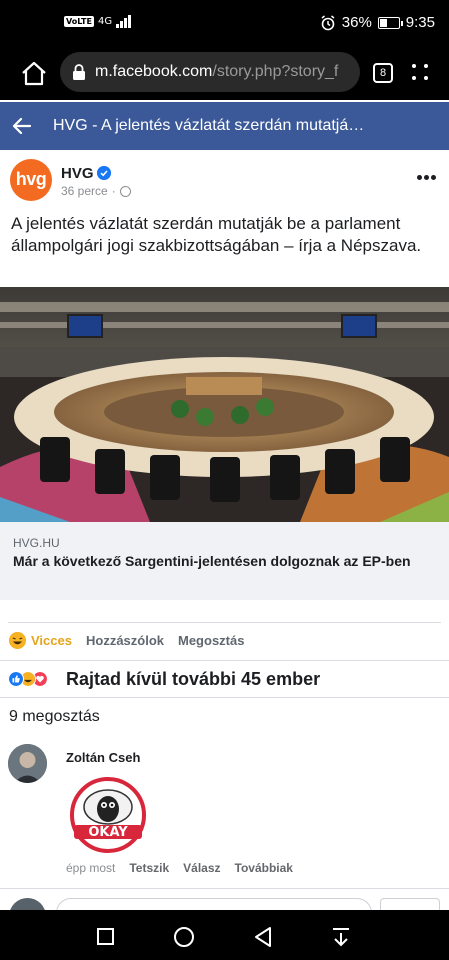 This screenshot has width=449, height=960. Describe the element at coordinates (108, 815) in the screenshot. I see `okay-sticker: OKAY` at that location.